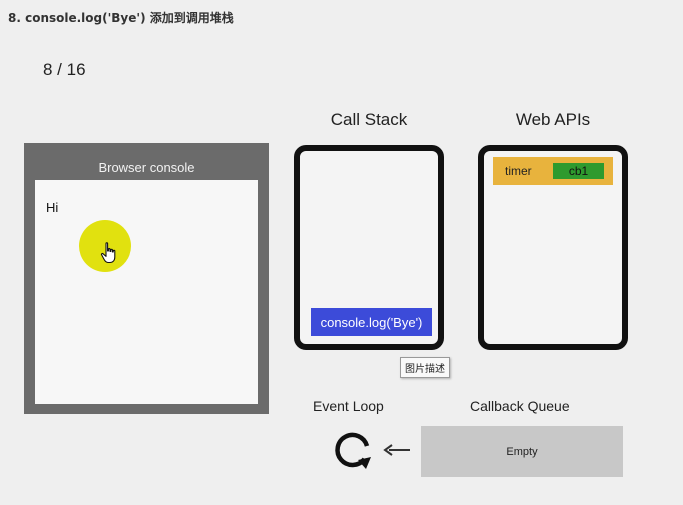 The image size is (683, 505). What do you see at coordinates (553, 247) in the screenshot?
I see `web-apis: timer cb1` at bounding box center [553, 247].